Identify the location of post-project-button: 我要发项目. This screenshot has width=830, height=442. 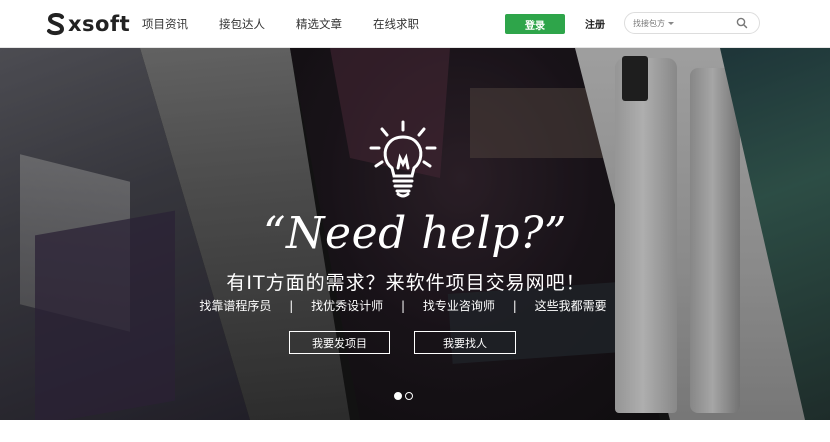
(339, 342).